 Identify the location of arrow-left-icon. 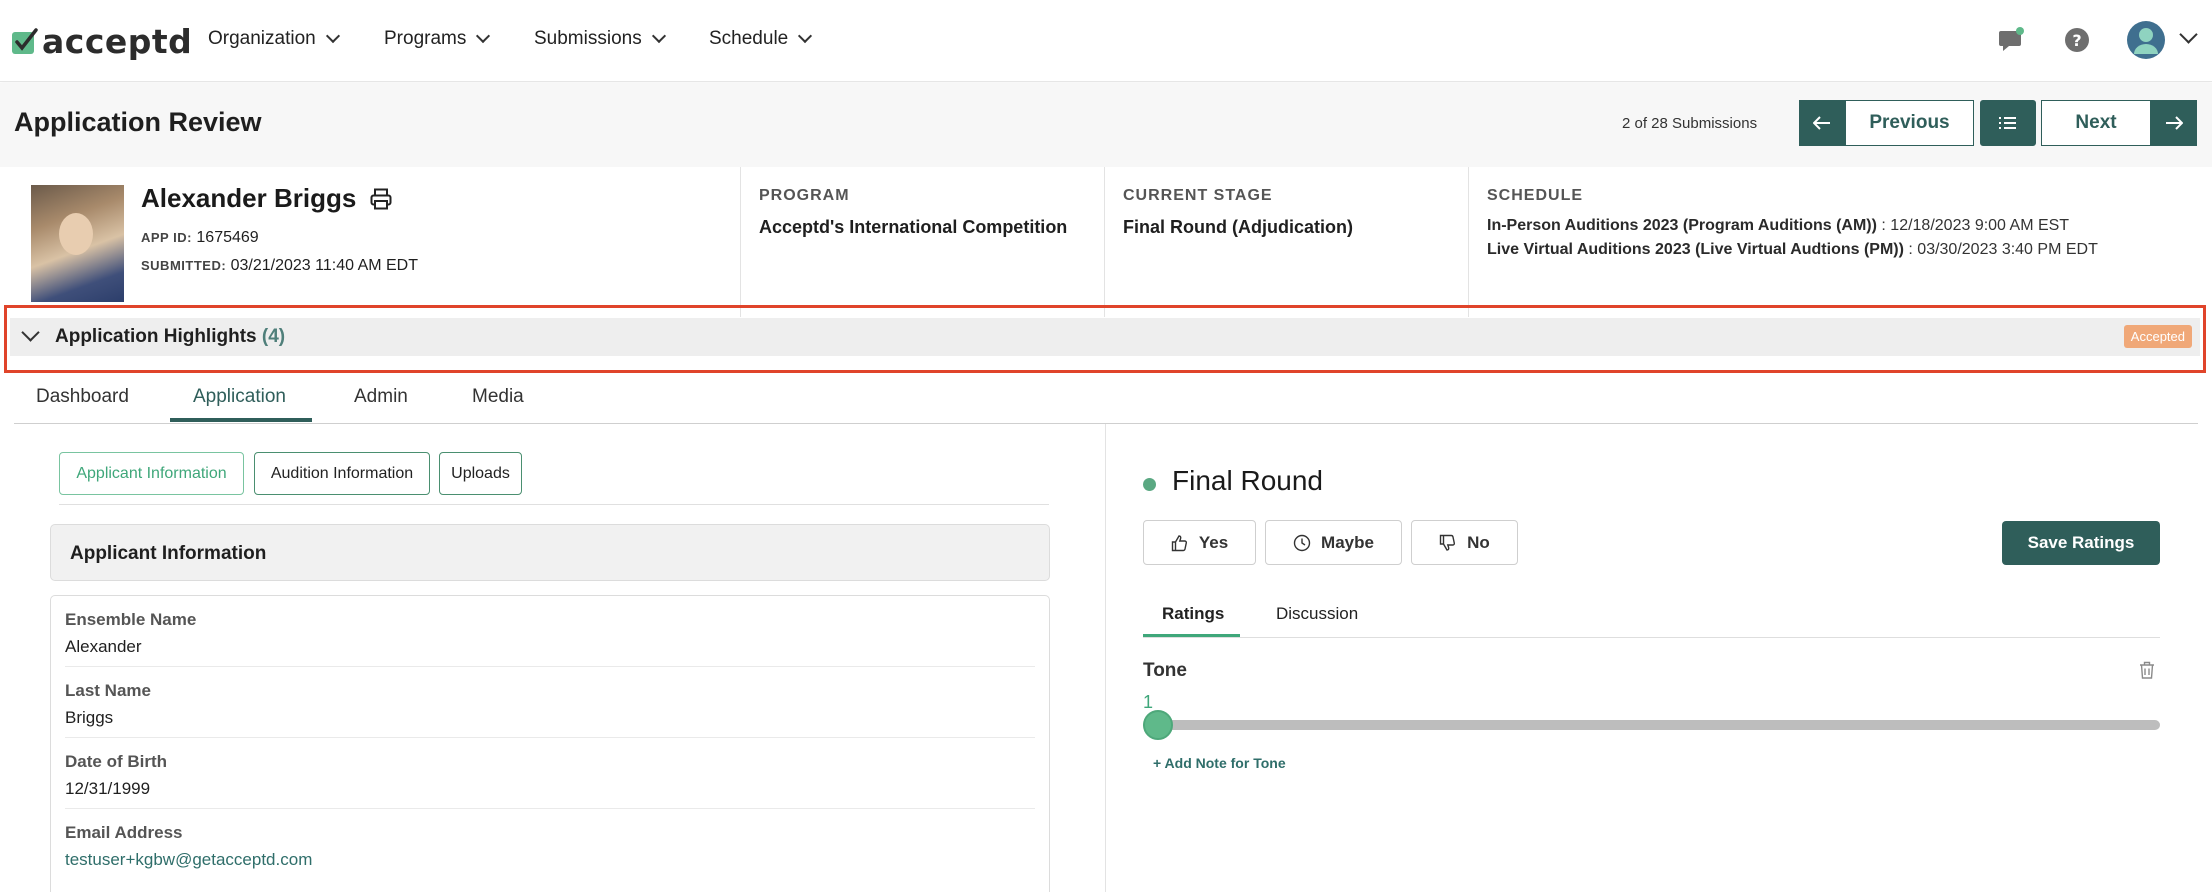
(1821, 123).